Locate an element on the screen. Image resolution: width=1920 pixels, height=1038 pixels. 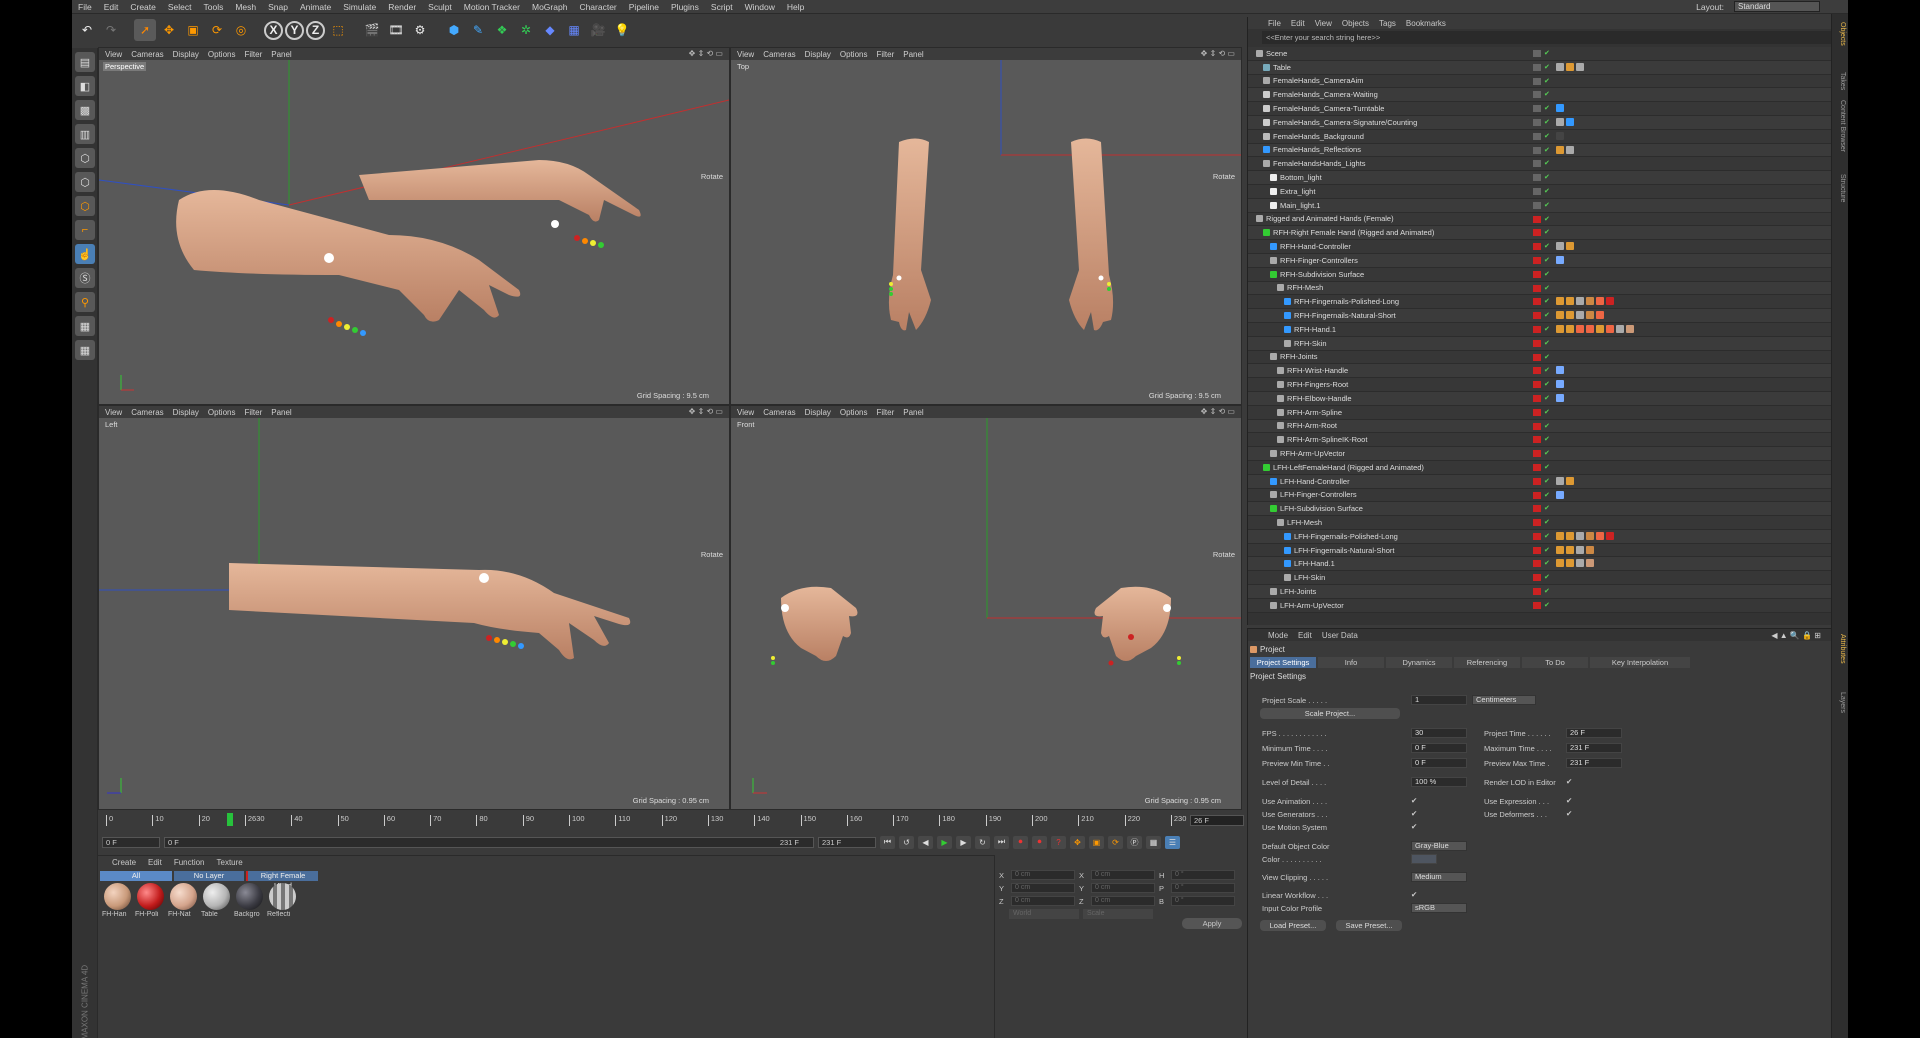
use-motion-system-checkbox: ✔ is located at coordinates (1414, 826).